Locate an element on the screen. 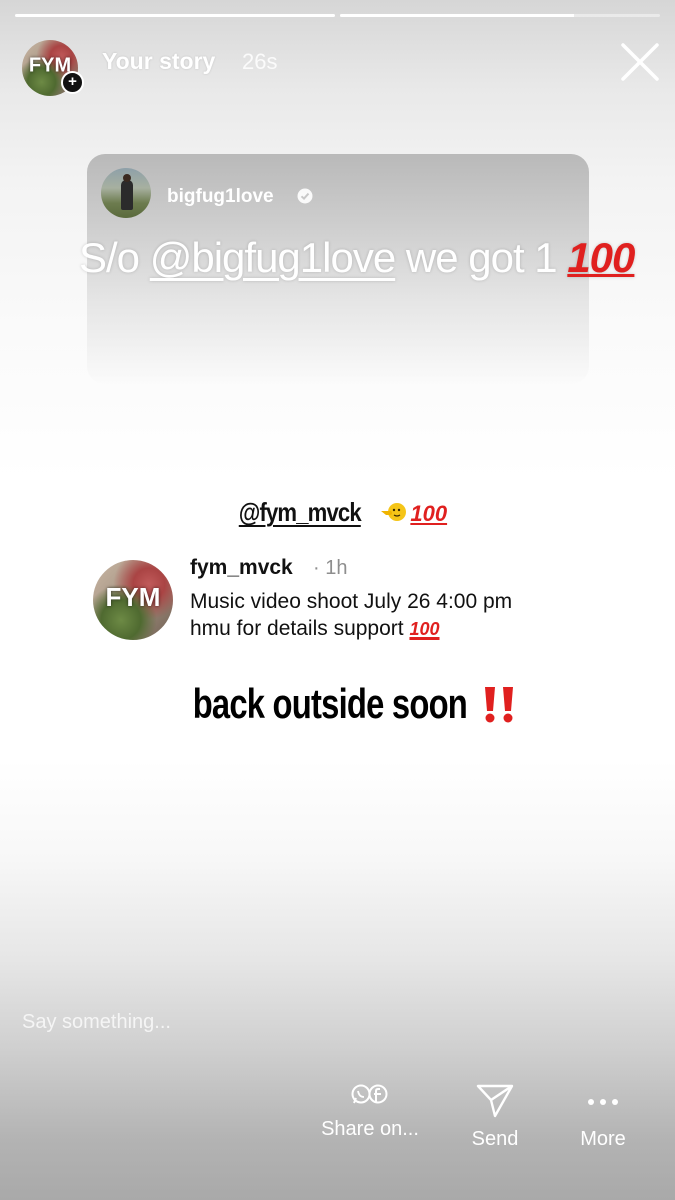  post-text: hmu for details support is located at coordinates (300, 628).